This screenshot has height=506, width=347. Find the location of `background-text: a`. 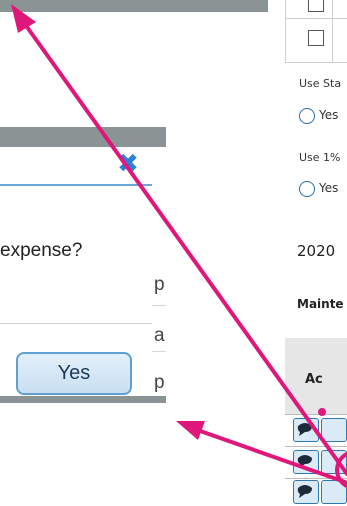

background-text: a is located at coordinates (159, 335).